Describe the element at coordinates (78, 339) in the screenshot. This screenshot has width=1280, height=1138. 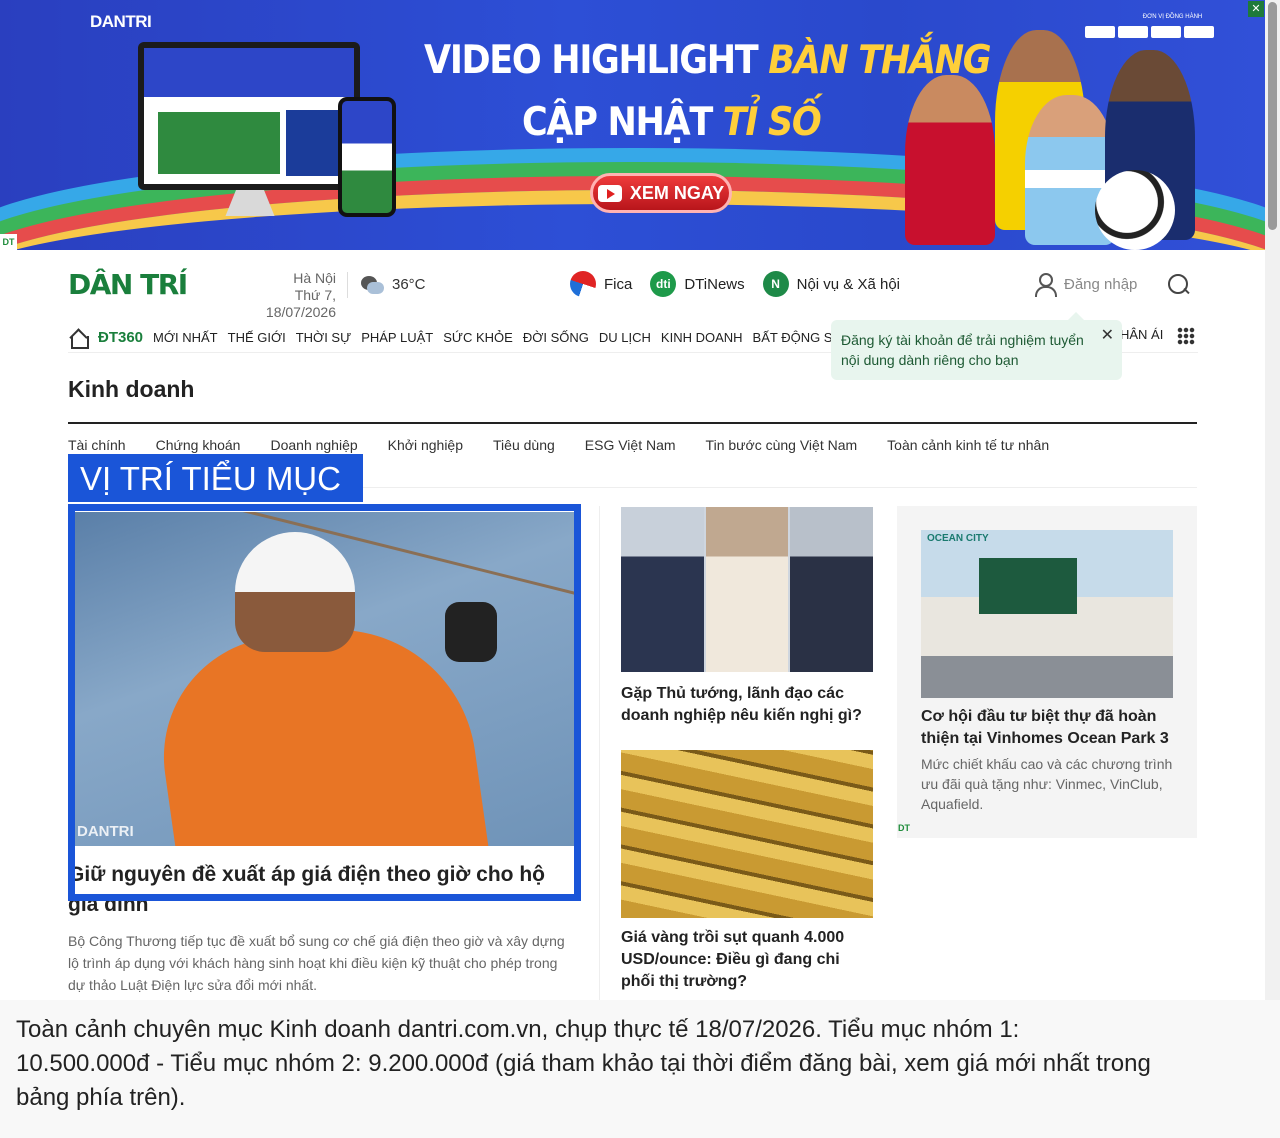
I see `home-icon` at that location.